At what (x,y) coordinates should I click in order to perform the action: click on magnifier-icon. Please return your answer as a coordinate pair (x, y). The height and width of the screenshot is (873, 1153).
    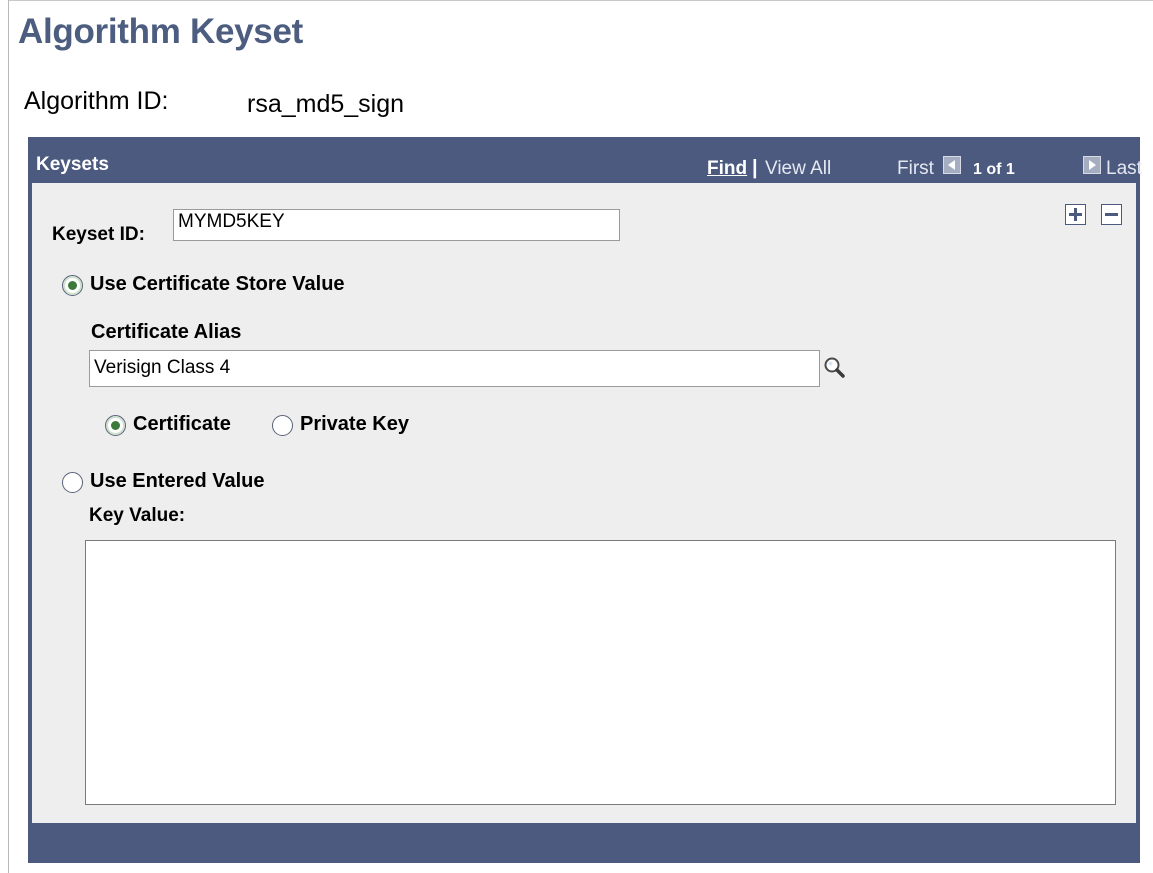
    Looking at the image, I should click on (835, 368).